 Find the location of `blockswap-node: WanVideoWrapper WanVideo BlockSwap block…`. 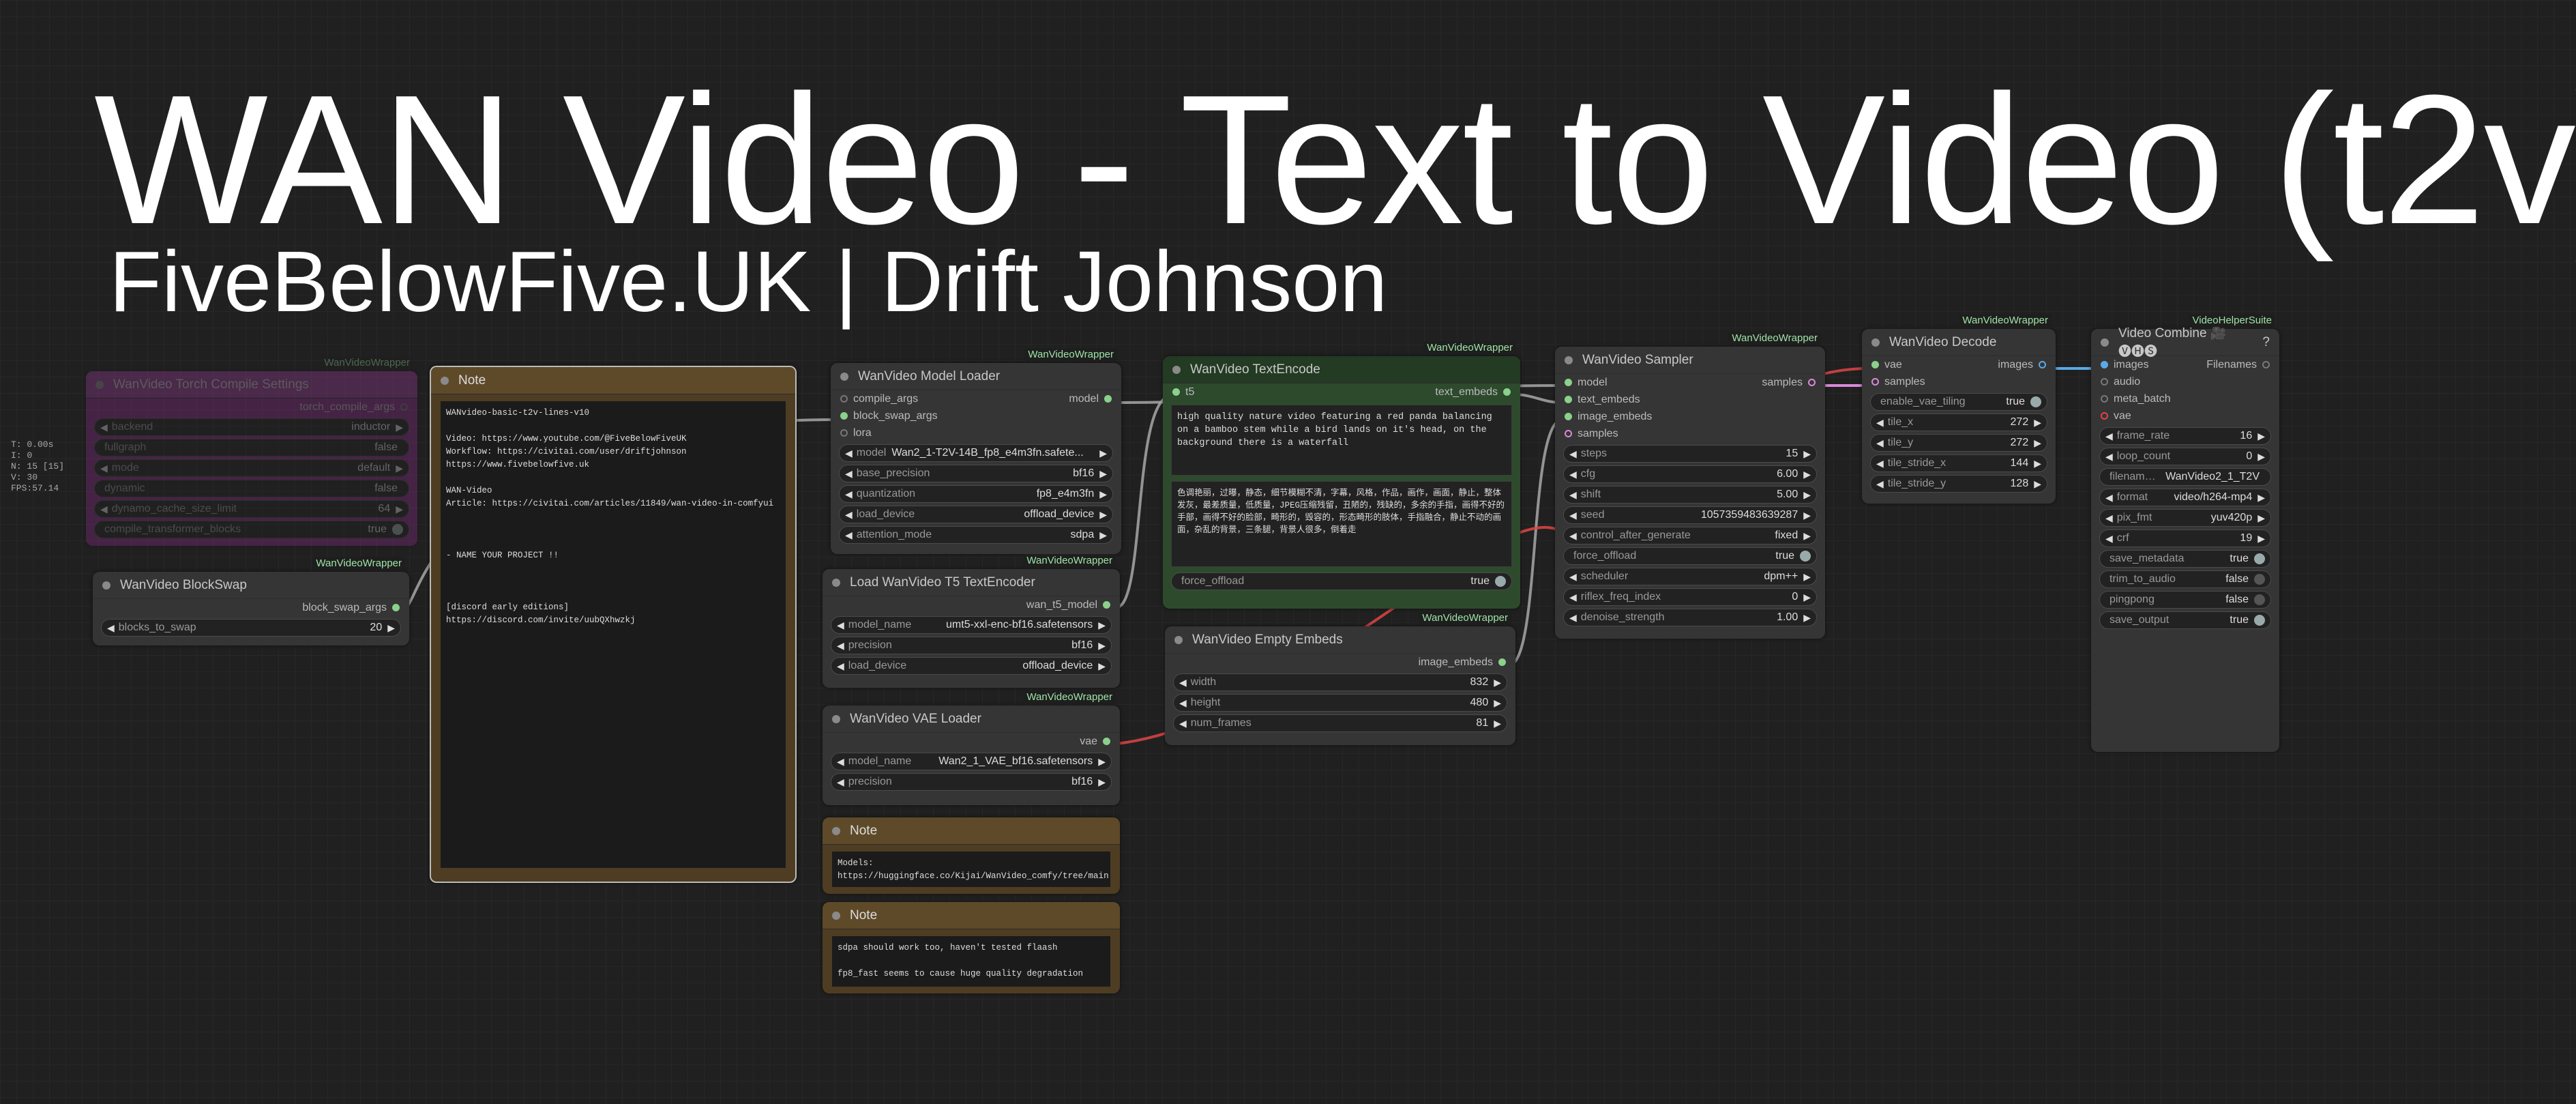

blockswap-node: WanVideoWrapper WanVideo BlockSwap block… is located at coordinates (251, 601).